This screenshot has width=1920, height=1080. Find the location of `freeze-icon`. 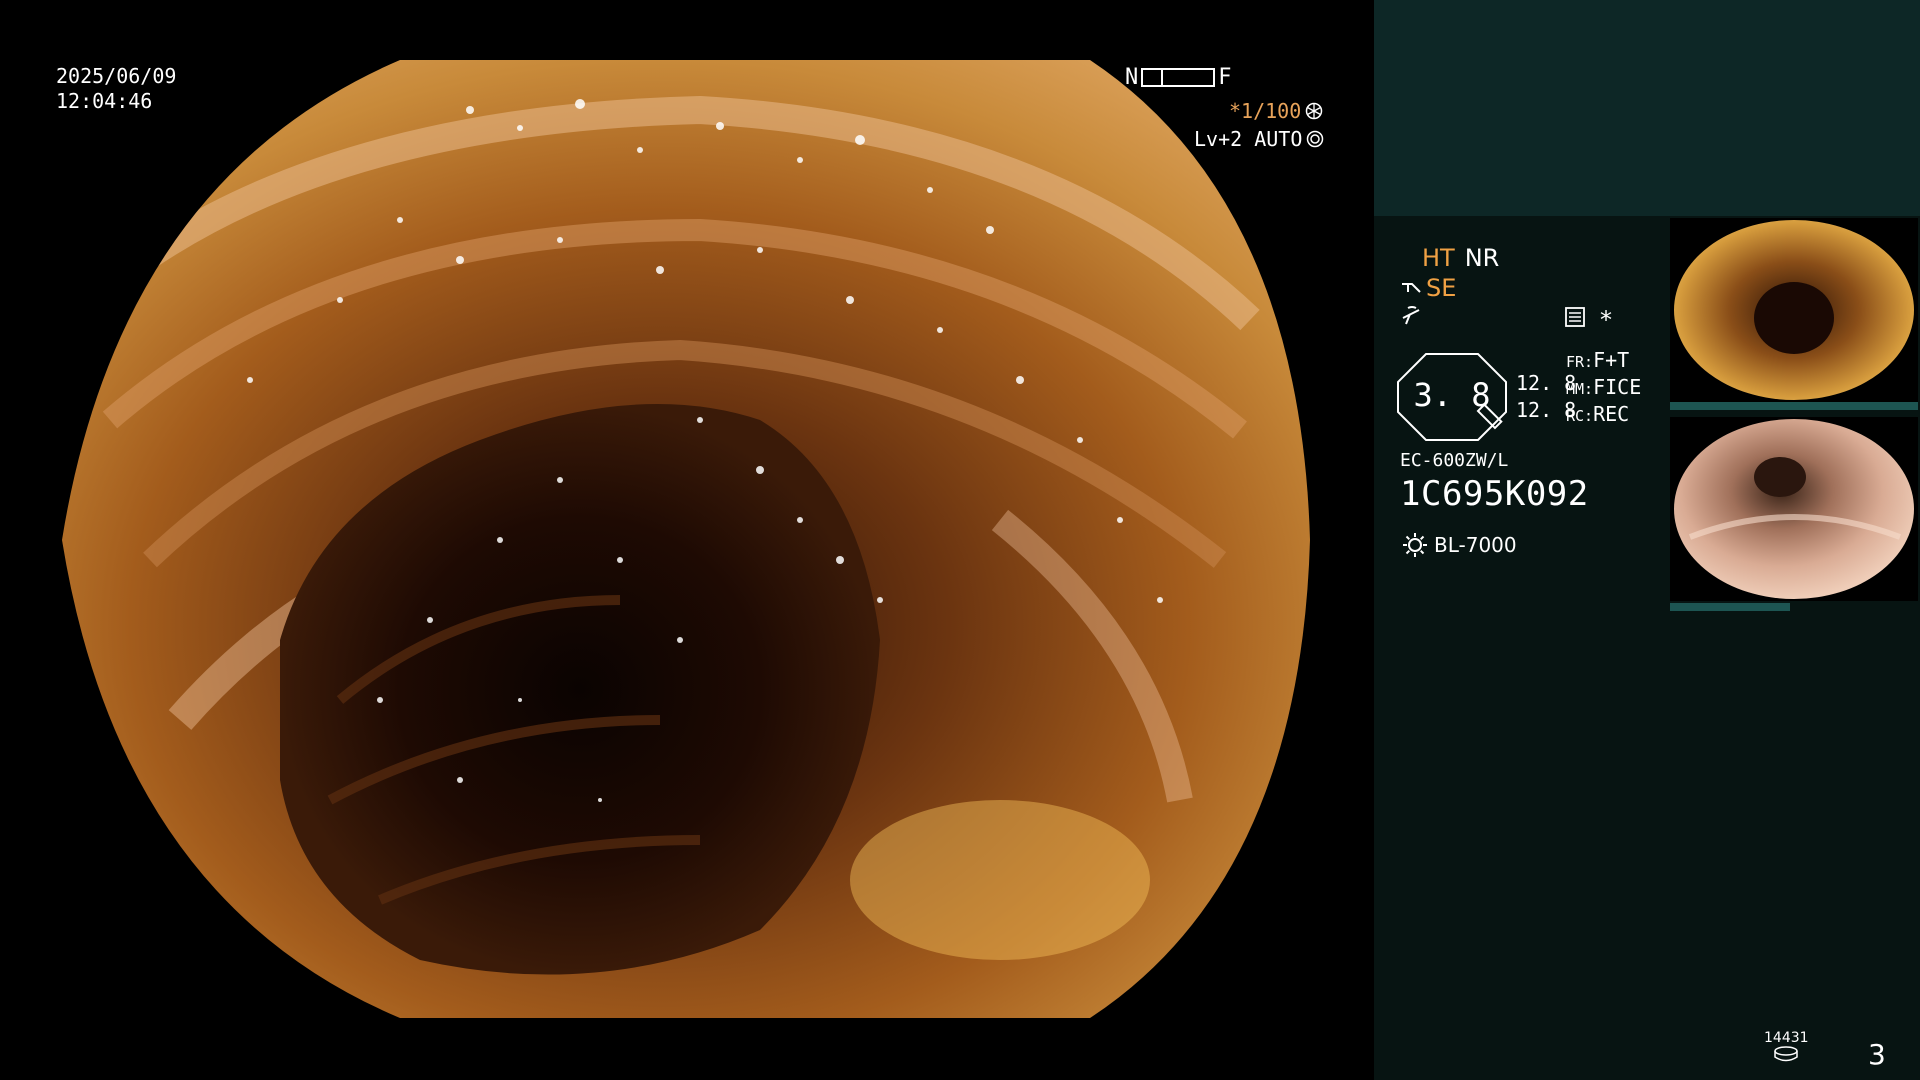

freeze-icon is located at coordinates (1411, 315).